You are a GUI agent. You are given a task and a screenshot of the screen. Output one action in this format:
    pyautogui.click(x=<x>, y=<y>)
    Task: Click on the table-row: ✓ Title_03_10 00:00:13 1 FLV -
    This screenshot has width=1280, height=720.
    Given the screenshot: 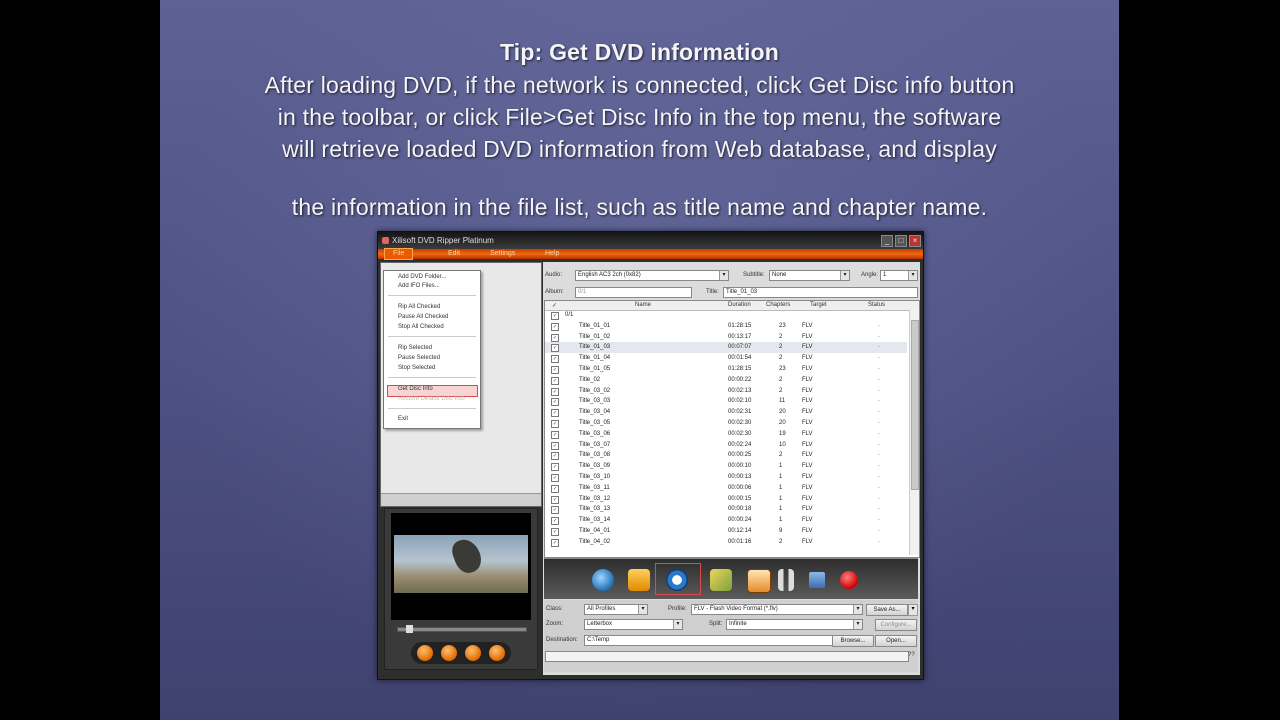 What is the action you would take?
    pyautogui.click(x=726, y=477)
    